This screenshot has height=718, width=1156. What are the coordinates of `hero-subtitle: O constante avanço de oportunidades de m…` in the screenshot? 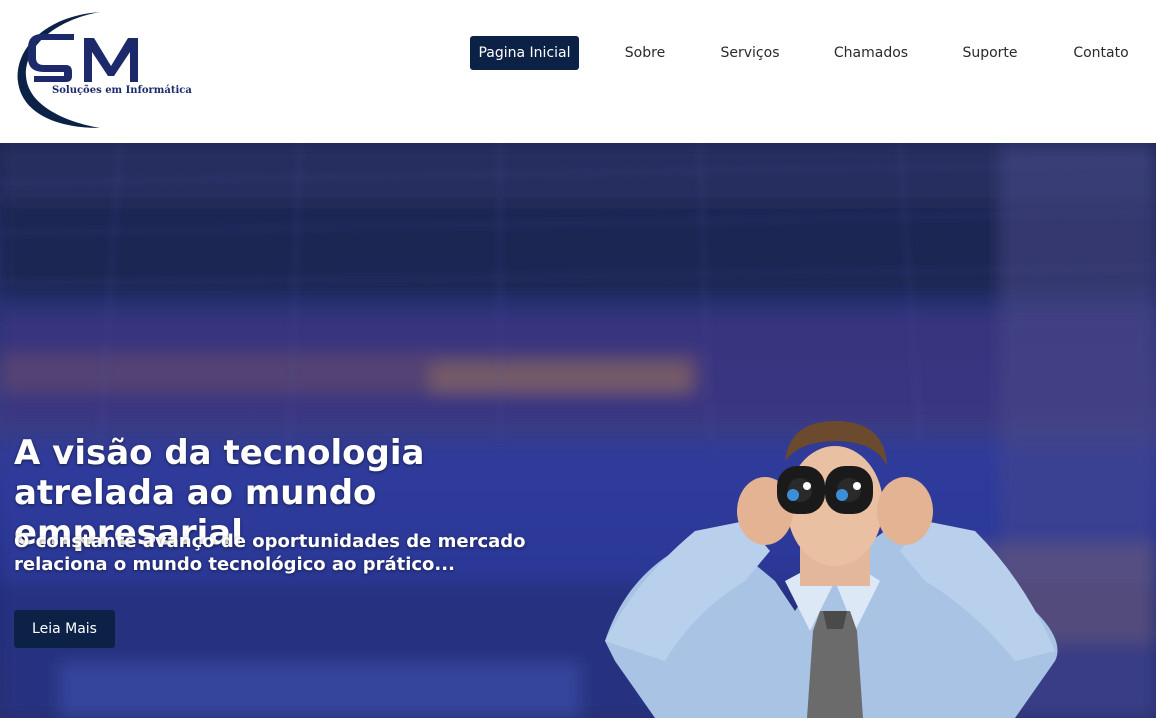 It's located at (270, 553).